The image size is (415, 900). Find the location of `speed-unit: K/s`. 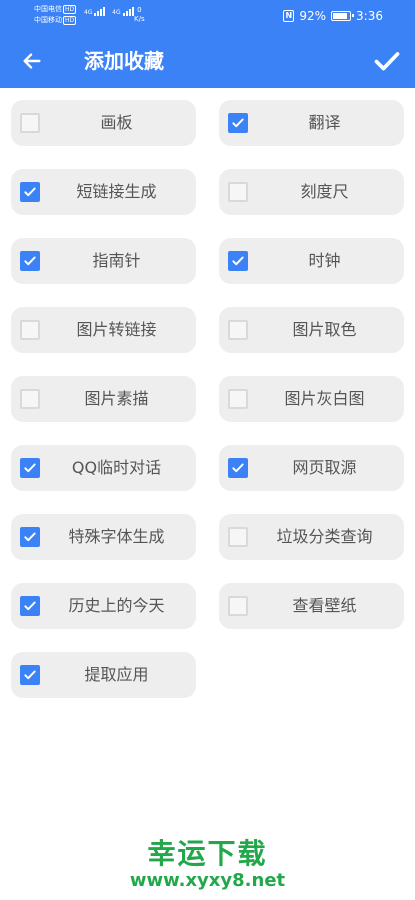

speed-unit: K/s is located at coordinates (139, 19).